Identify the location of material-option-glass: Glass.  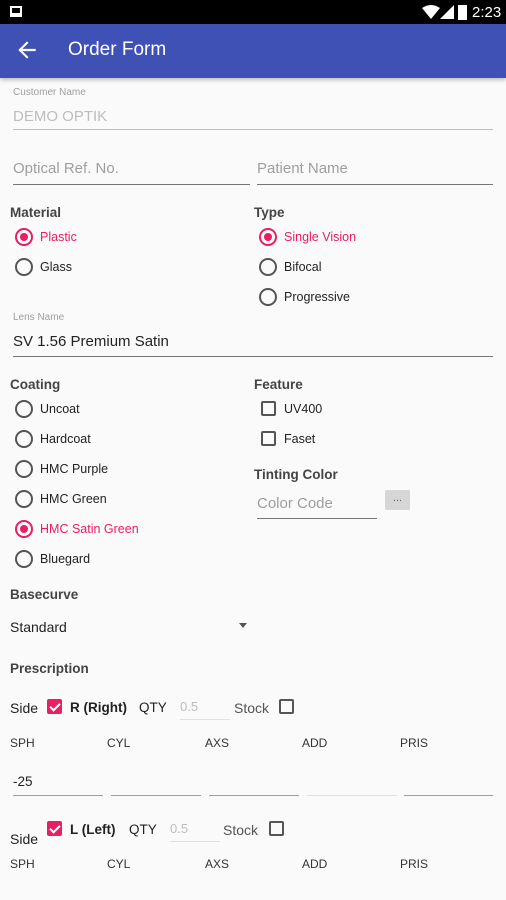
(56, 267).